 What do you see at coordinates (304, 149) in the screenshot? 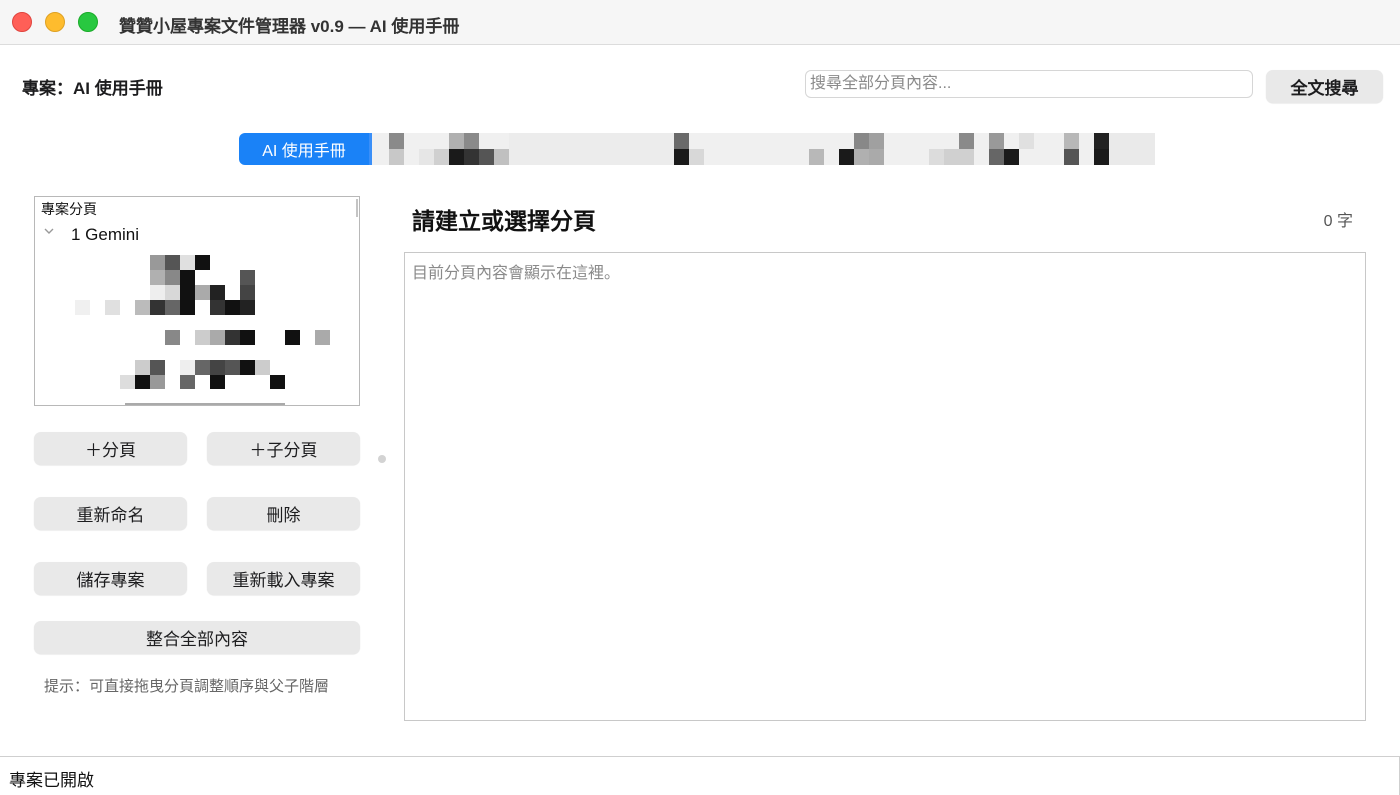
I see `tab-ai-manual: AI 使用手冊` at bounding box center [304, 149].